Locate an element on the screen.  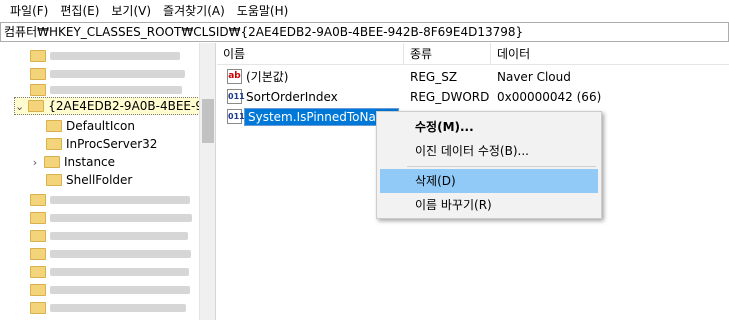
chevron-down-icon: ⌄ is located at coordinates (19, 106).